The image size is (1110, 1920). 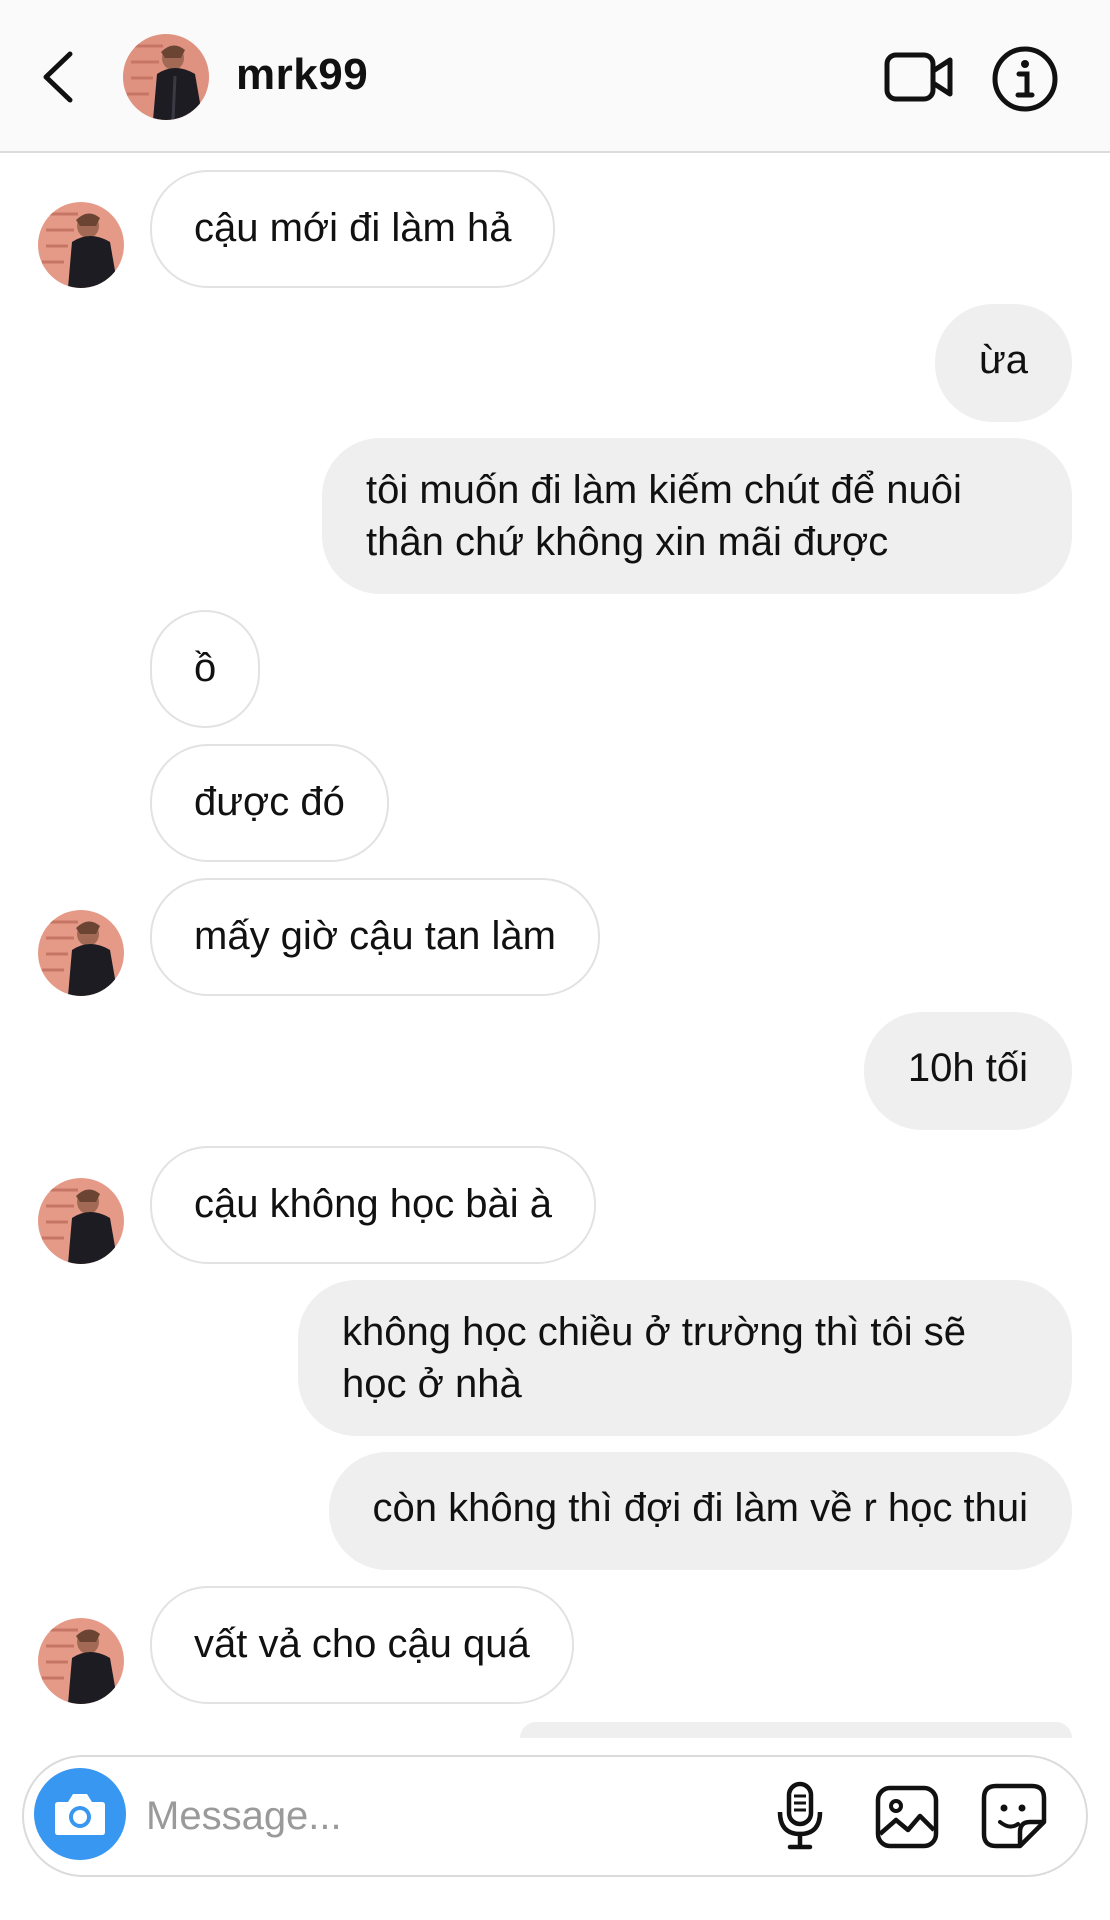 I want to click on message-text: ồ, so click(x=205, y=668).